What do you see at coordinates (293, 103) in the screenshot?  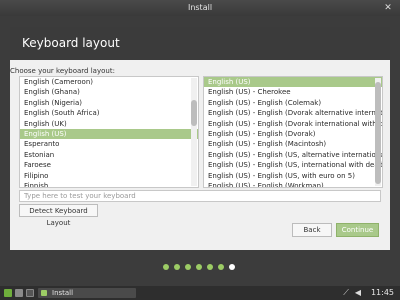 I see `variant-item: English (US) - English (Colemak)` at bounding box center [293, 103].